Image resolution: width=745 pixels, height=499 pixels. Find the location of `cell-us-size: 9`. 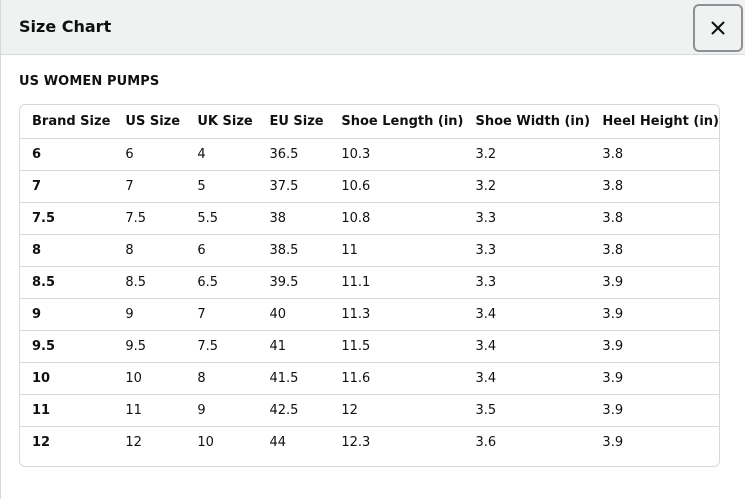

cell-us-size: 9 is located at coordinates (149, 314).